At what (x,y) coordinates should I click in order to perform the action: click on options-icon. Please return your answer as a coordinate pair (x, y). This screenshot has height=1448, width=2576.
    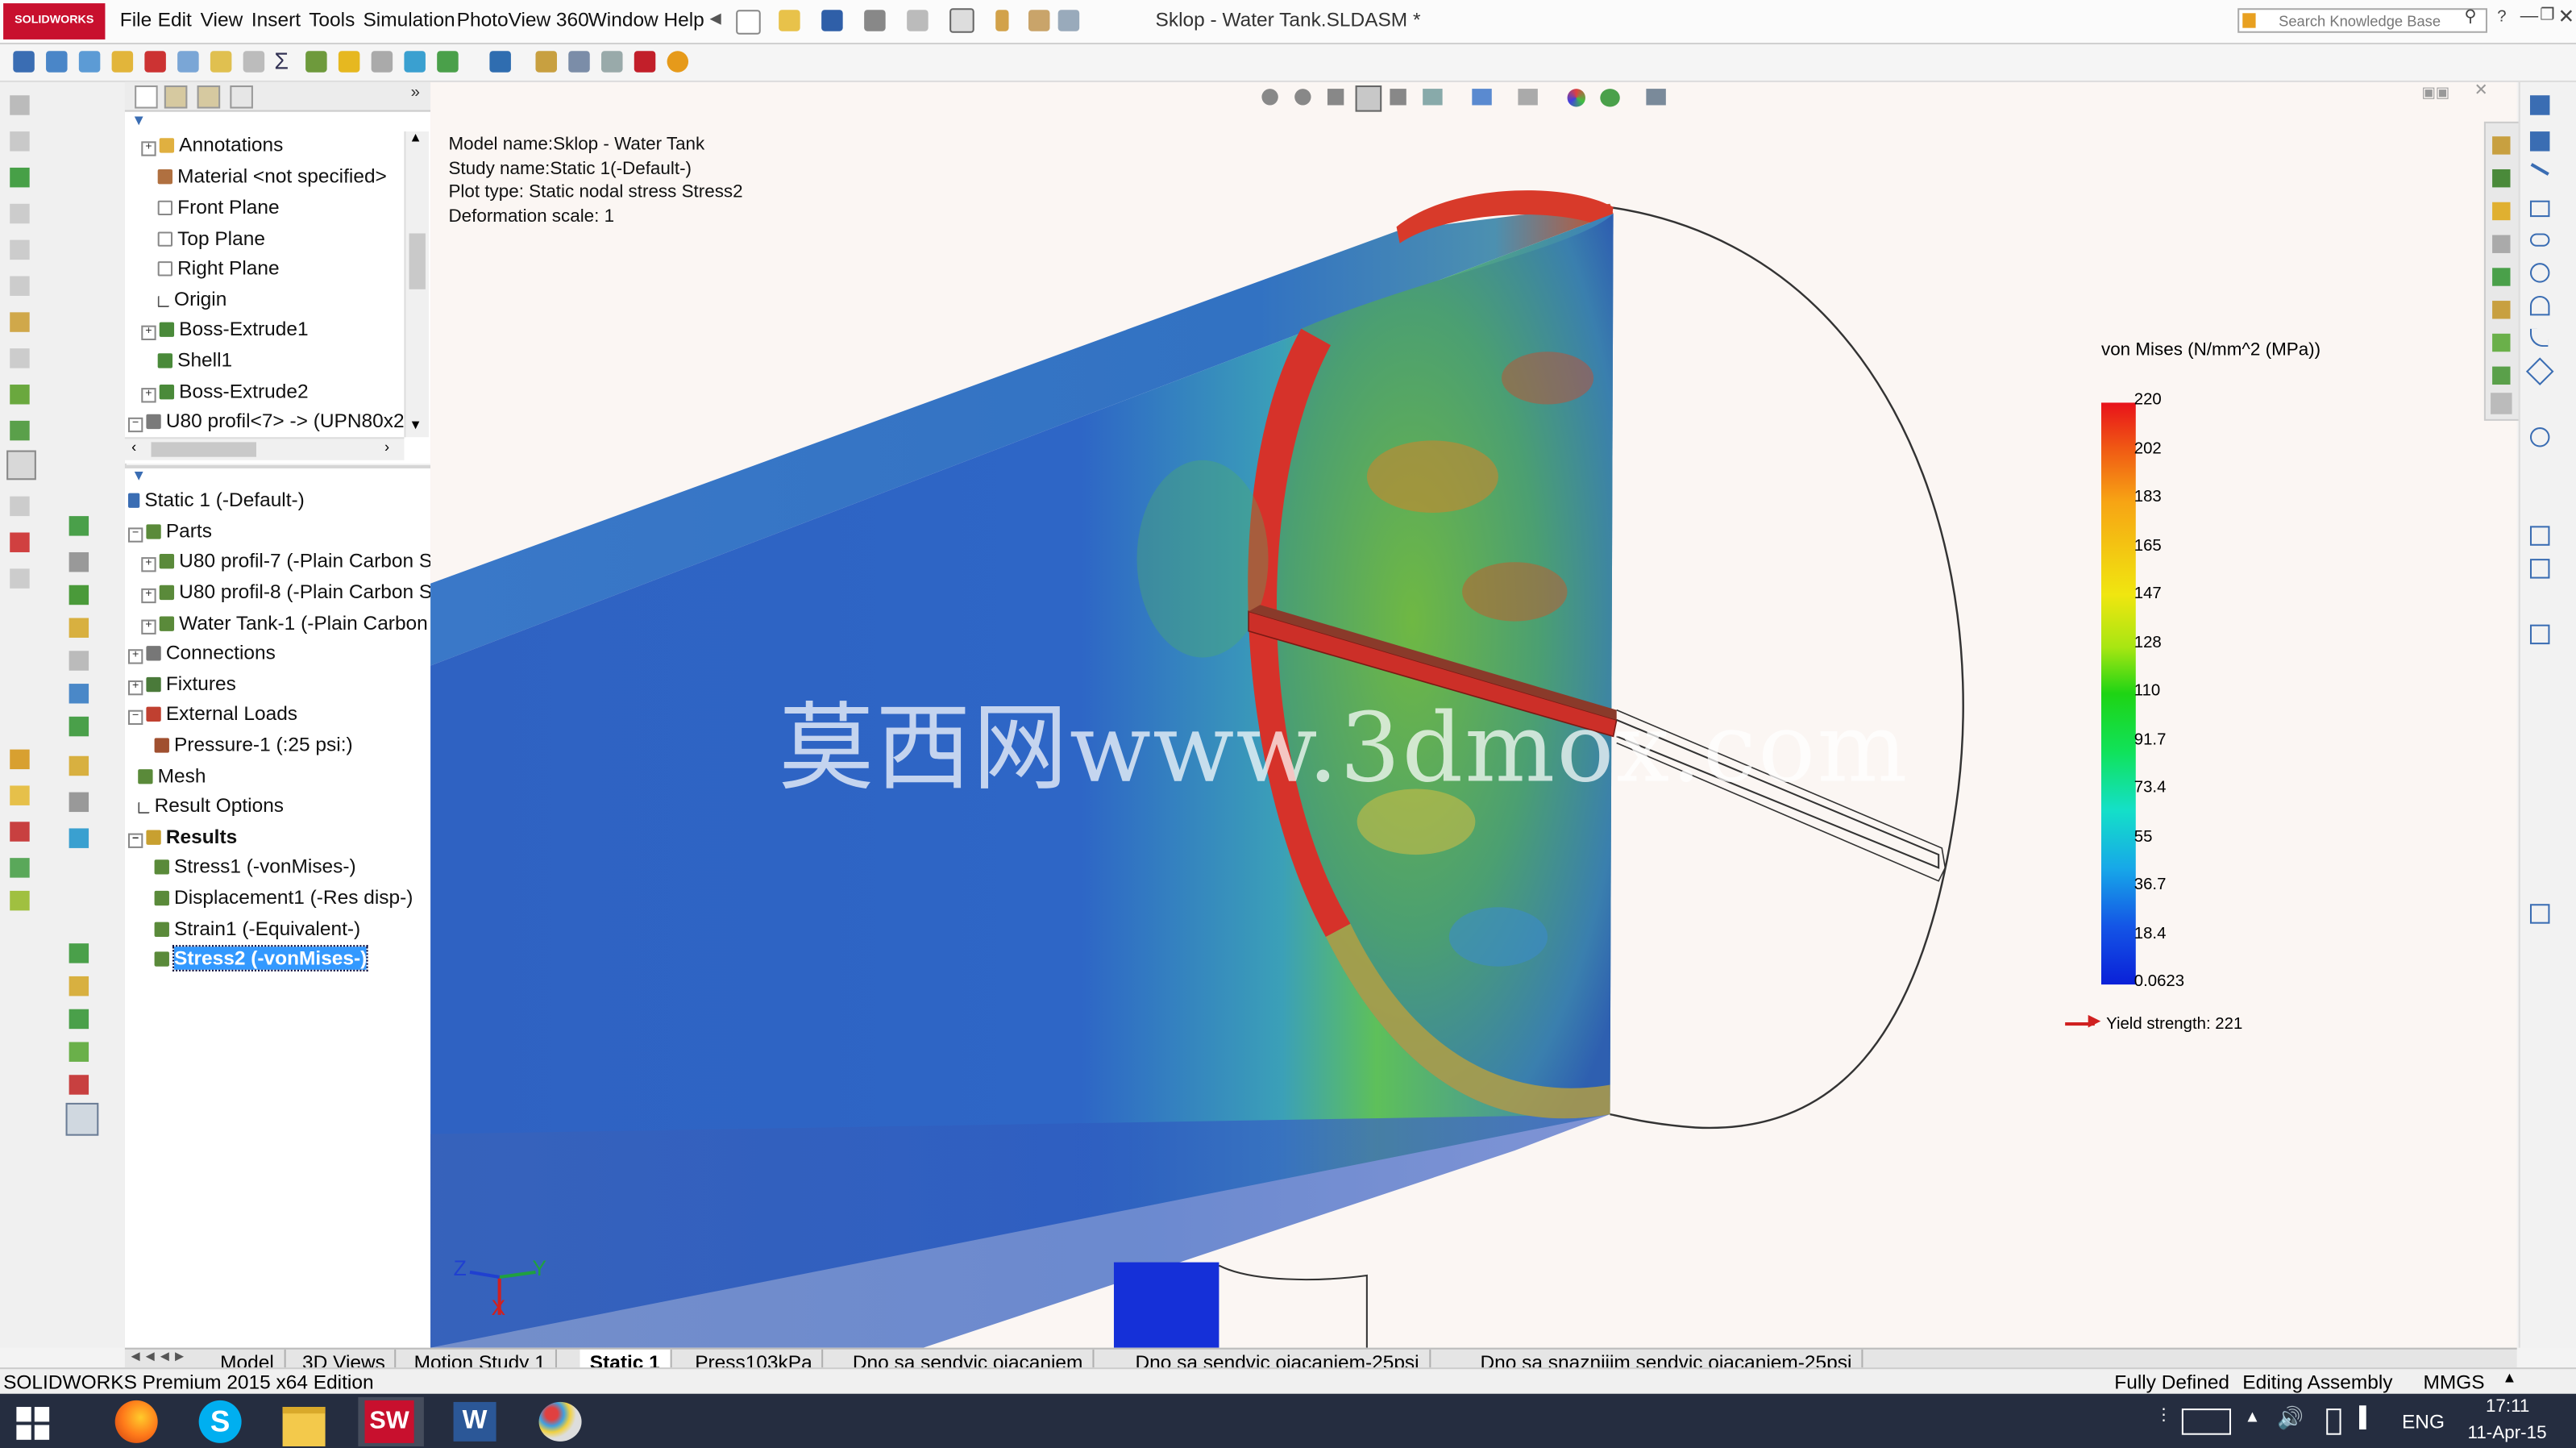
    Looking at the image, I should click on (1068, 21).